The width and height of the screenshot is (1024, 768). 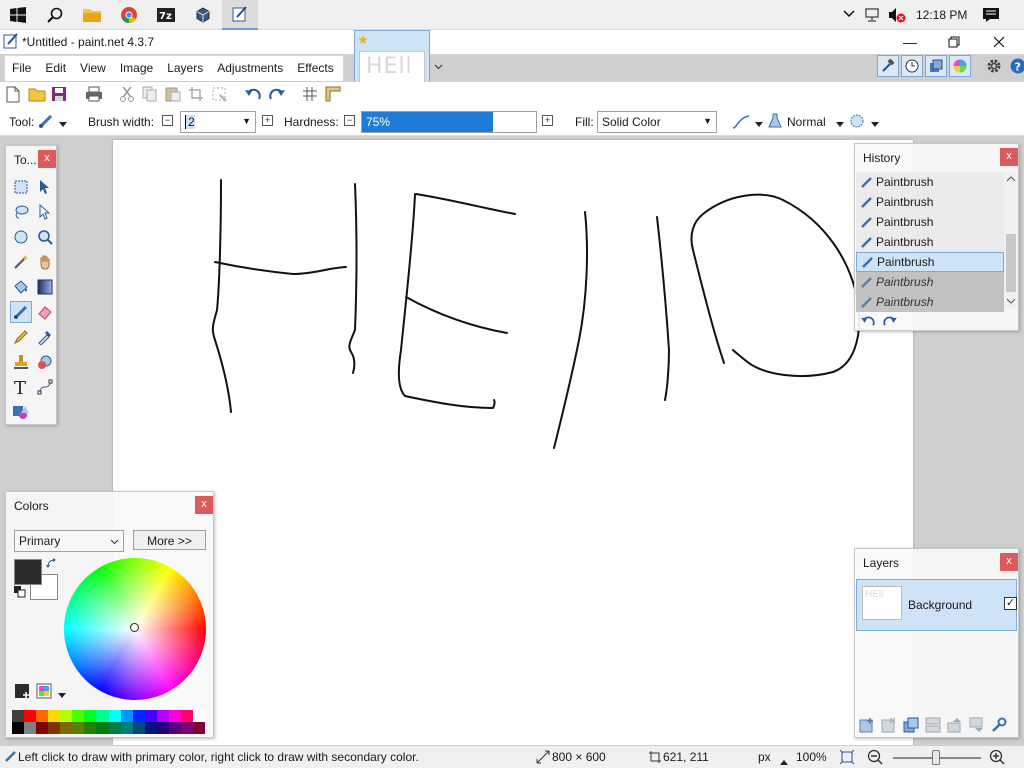 What do you see at coordinates (941, 15) in the screenshot?
I see `taskbar-clock: 12:18 PM` at bounding box center [941, 15].